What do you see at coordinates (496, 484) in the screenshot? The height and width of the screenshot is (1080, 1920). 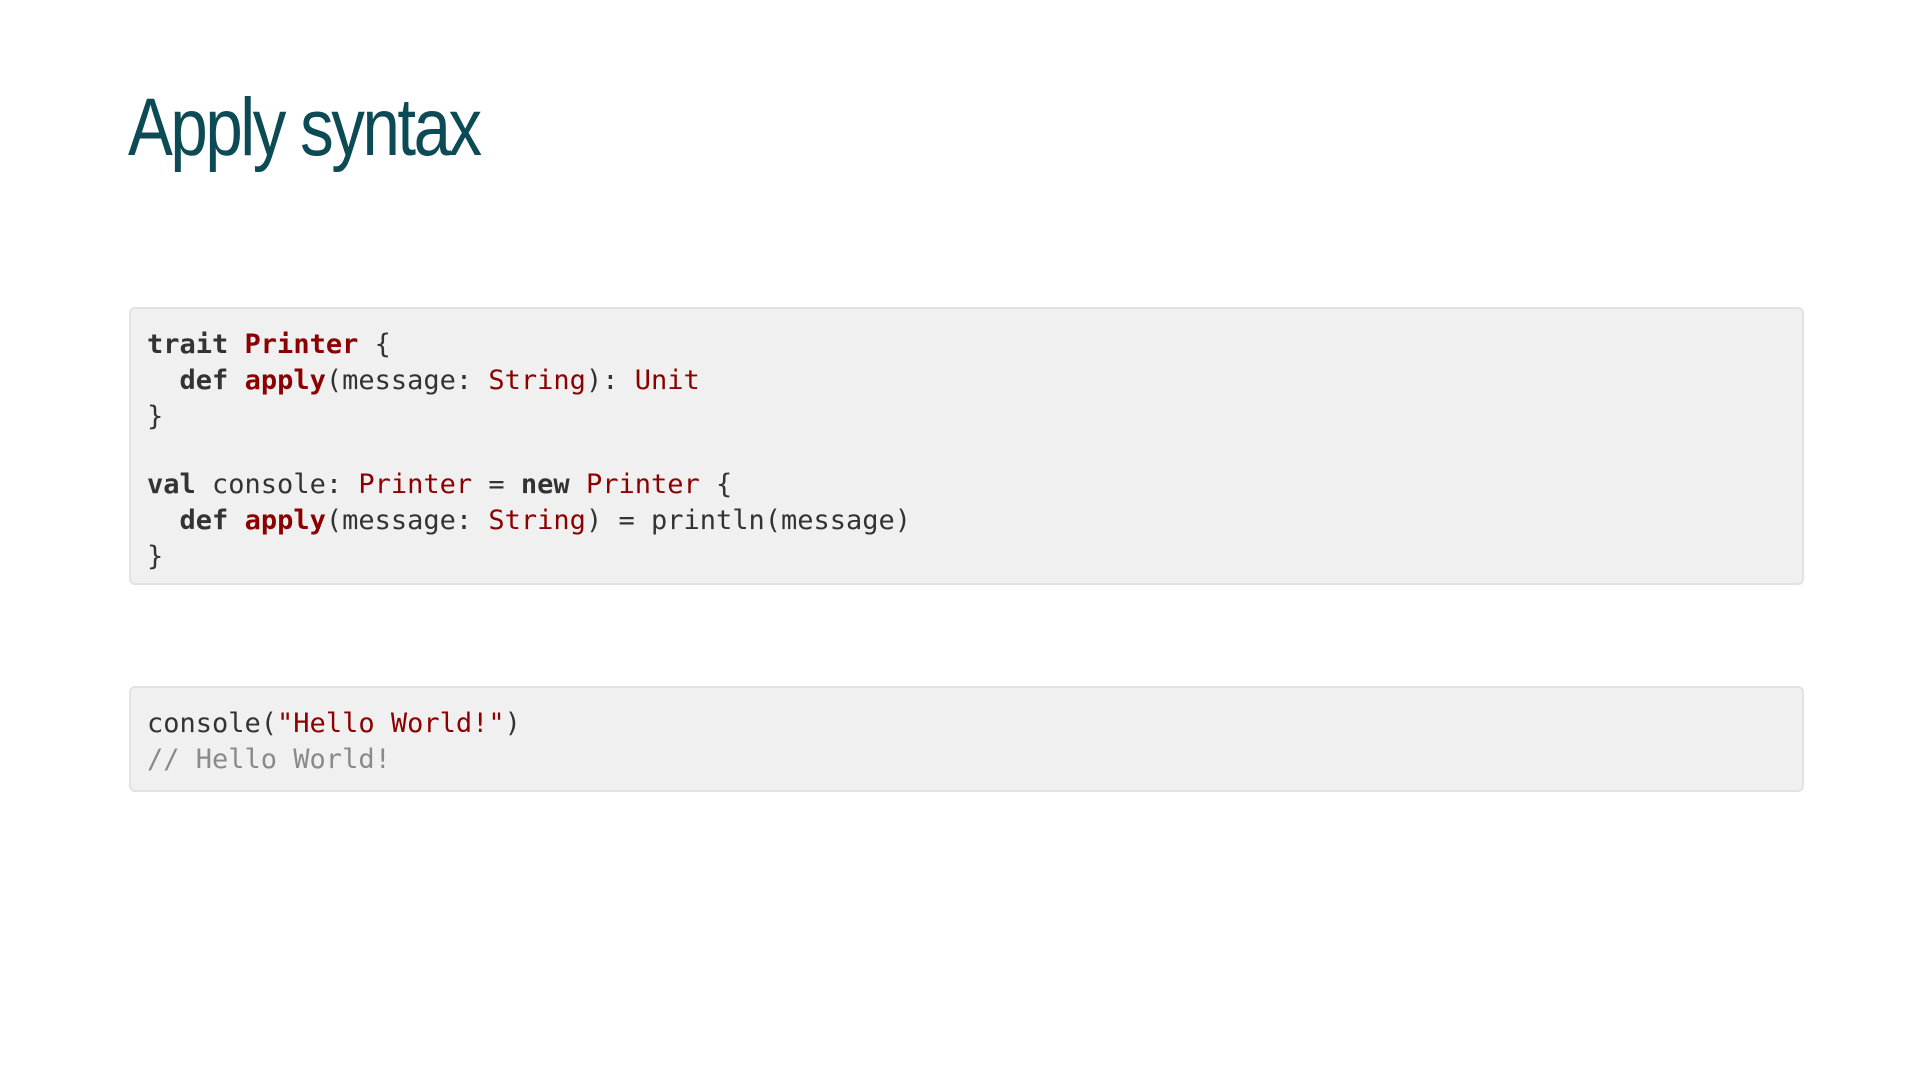 I see `code-text: =` at bounding box center [496, 484].